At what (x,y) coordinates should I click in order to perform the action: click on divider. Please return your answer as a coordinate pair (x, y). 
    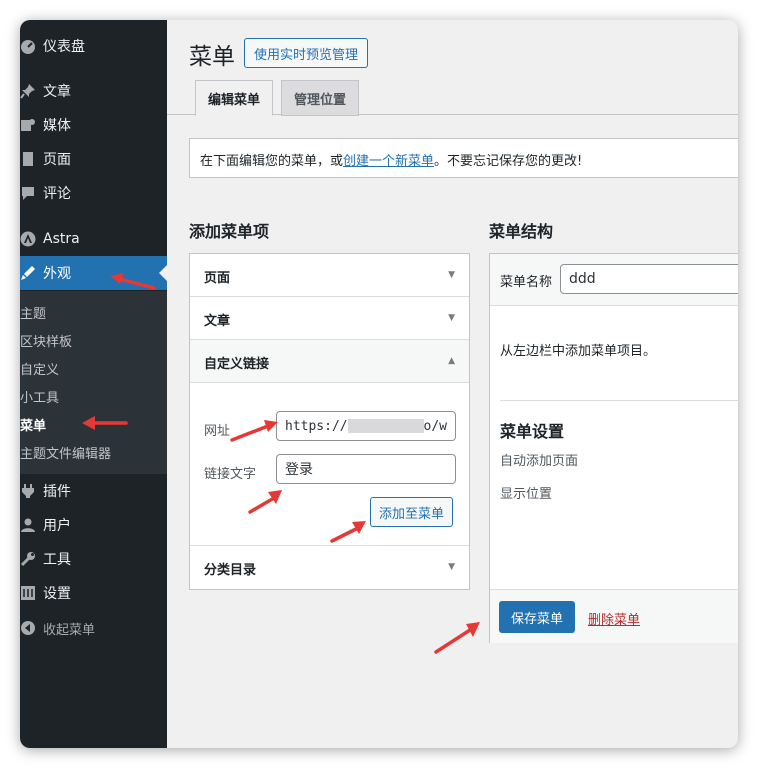
    Looking at the image, I should click on (619, 400).